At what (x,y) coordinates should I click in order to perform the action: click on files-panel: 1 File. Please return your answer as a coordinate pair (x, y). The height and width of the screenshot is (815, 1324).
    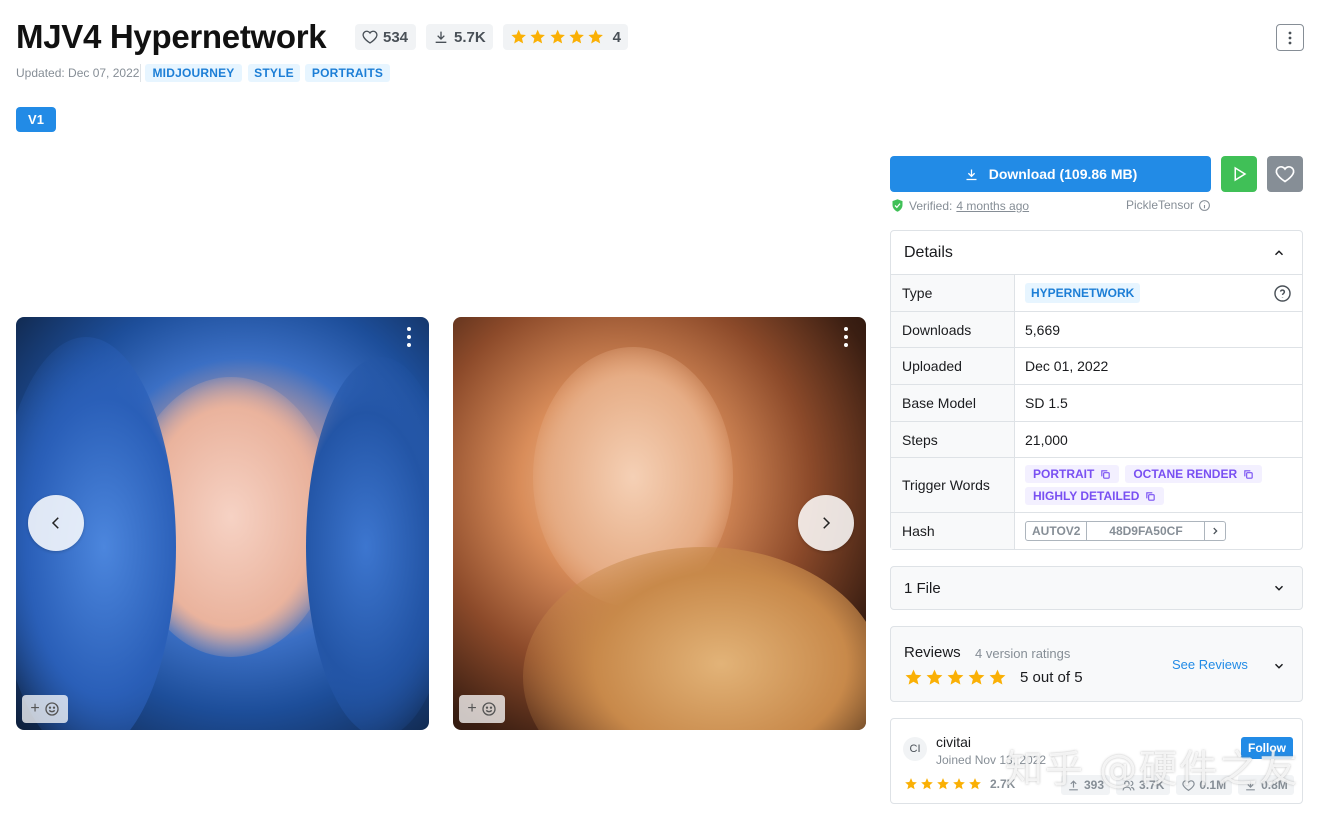
    Looking at the image, I should click on (1096, 588).